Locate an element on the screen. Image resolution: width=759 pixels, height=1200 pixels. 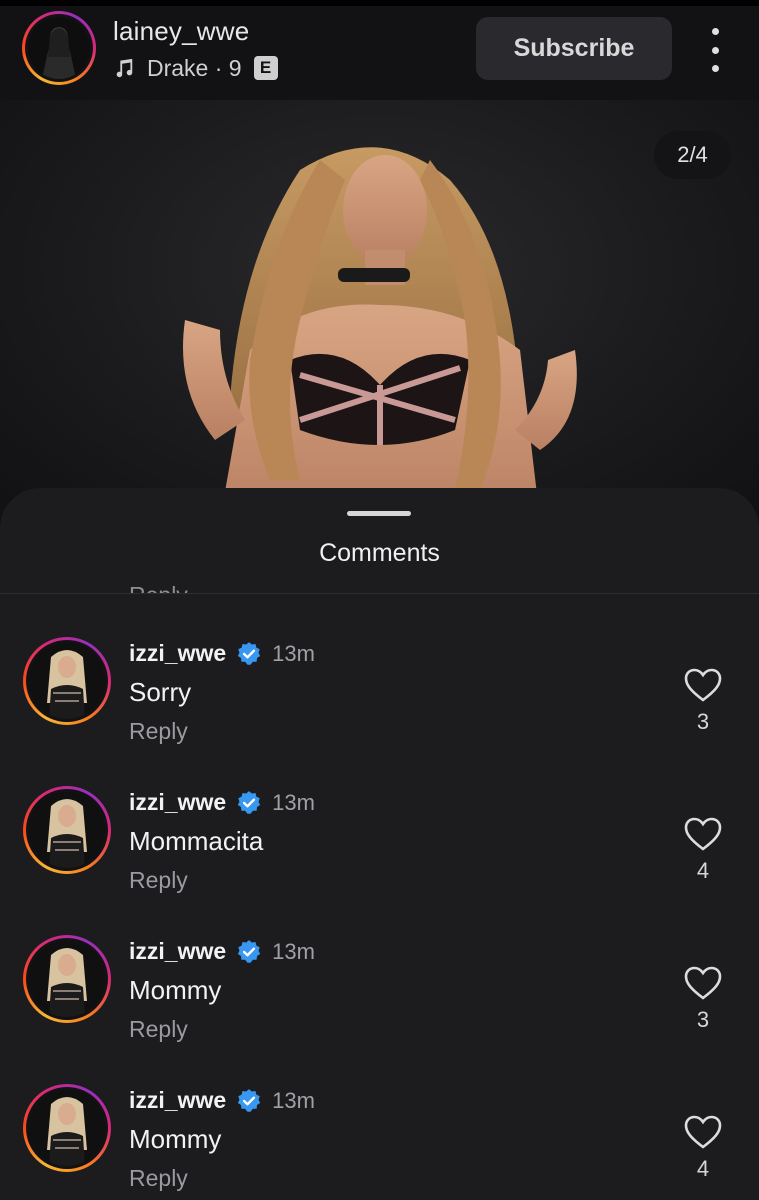
comment-text: Mommacita is located at coordinates (196, 841).